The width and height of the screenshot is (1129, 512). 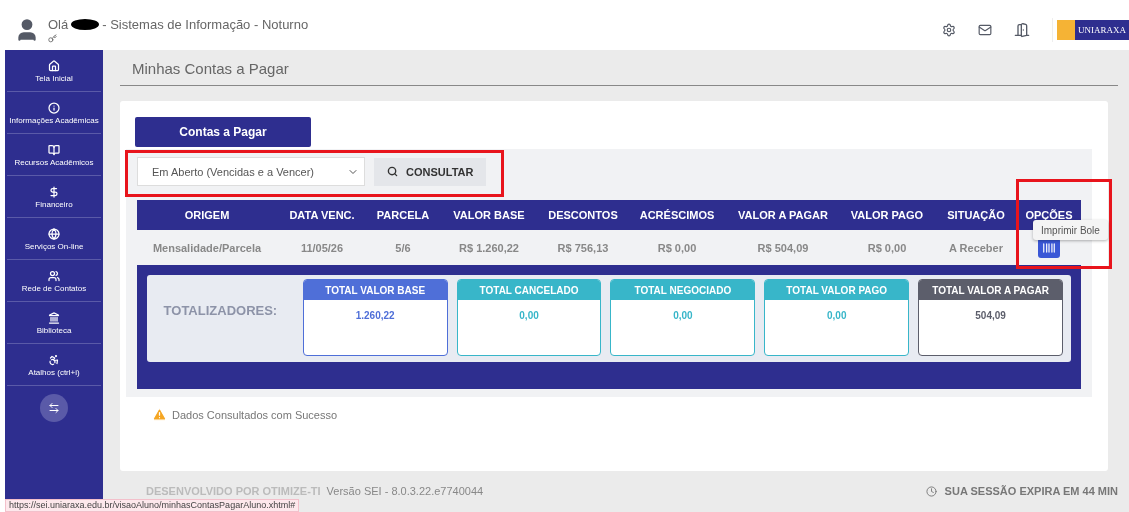 I want to click on greeting-text: Olá, so click(x=58, y=24).